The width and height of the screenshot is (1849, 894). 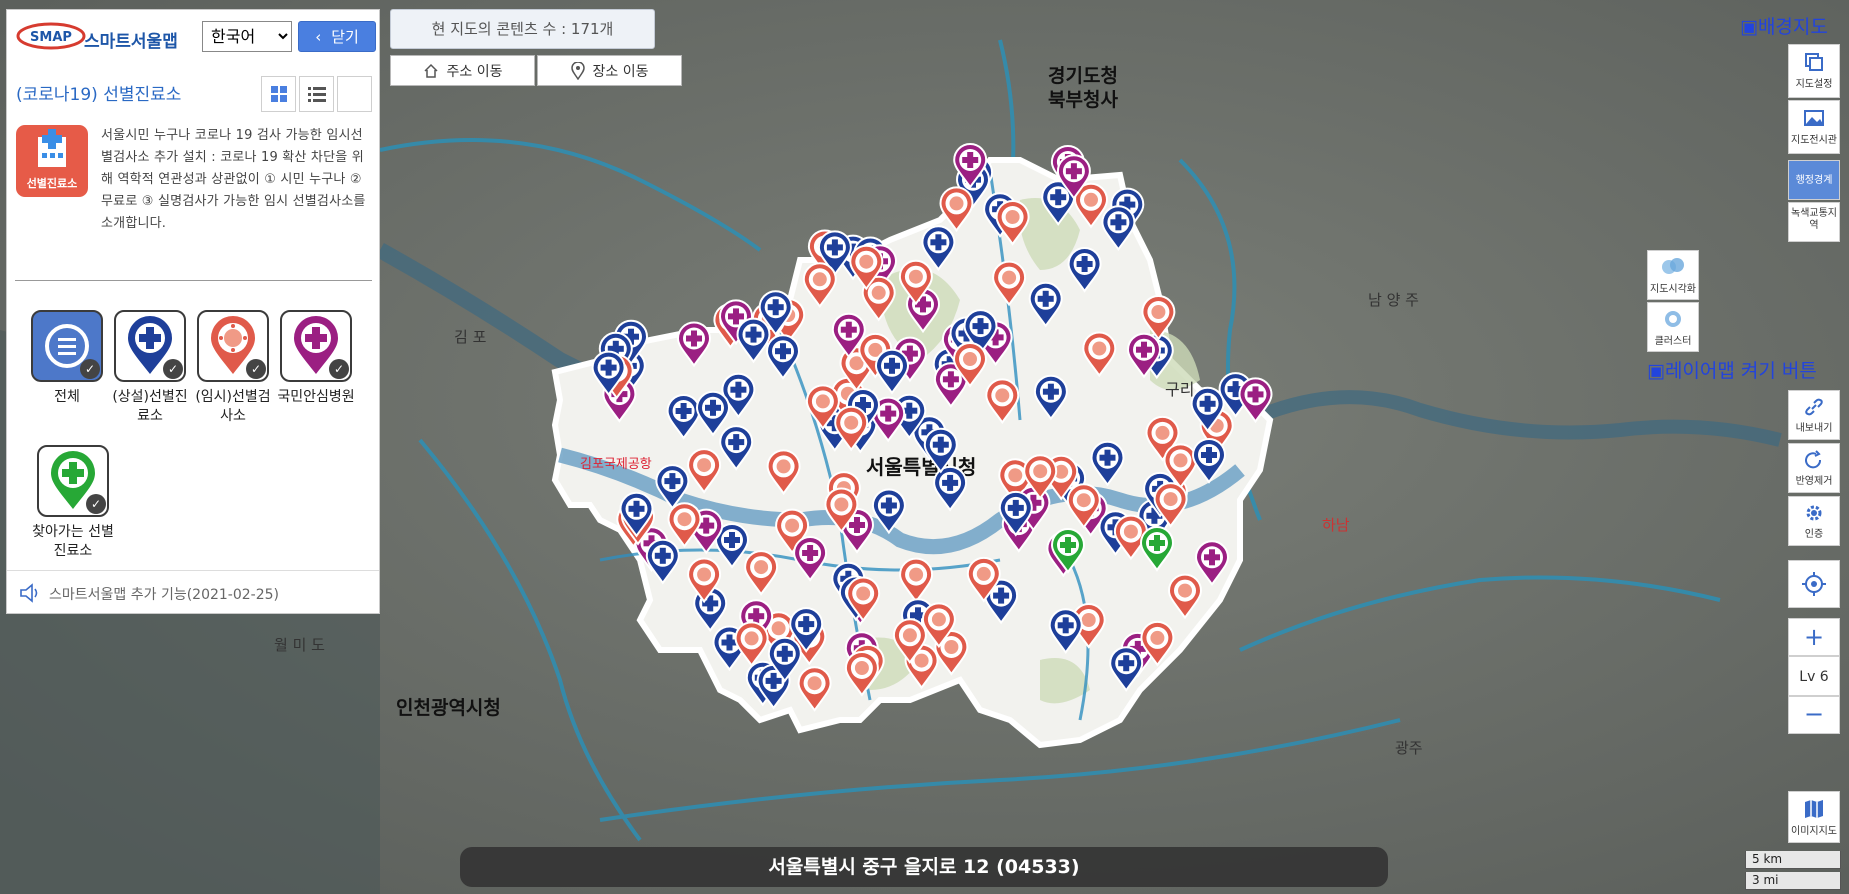 What do you see at coordinates (233, 406) in the screenshot?
I see `category-label: (임시)선별검사소` at bounding box center [233, 406].